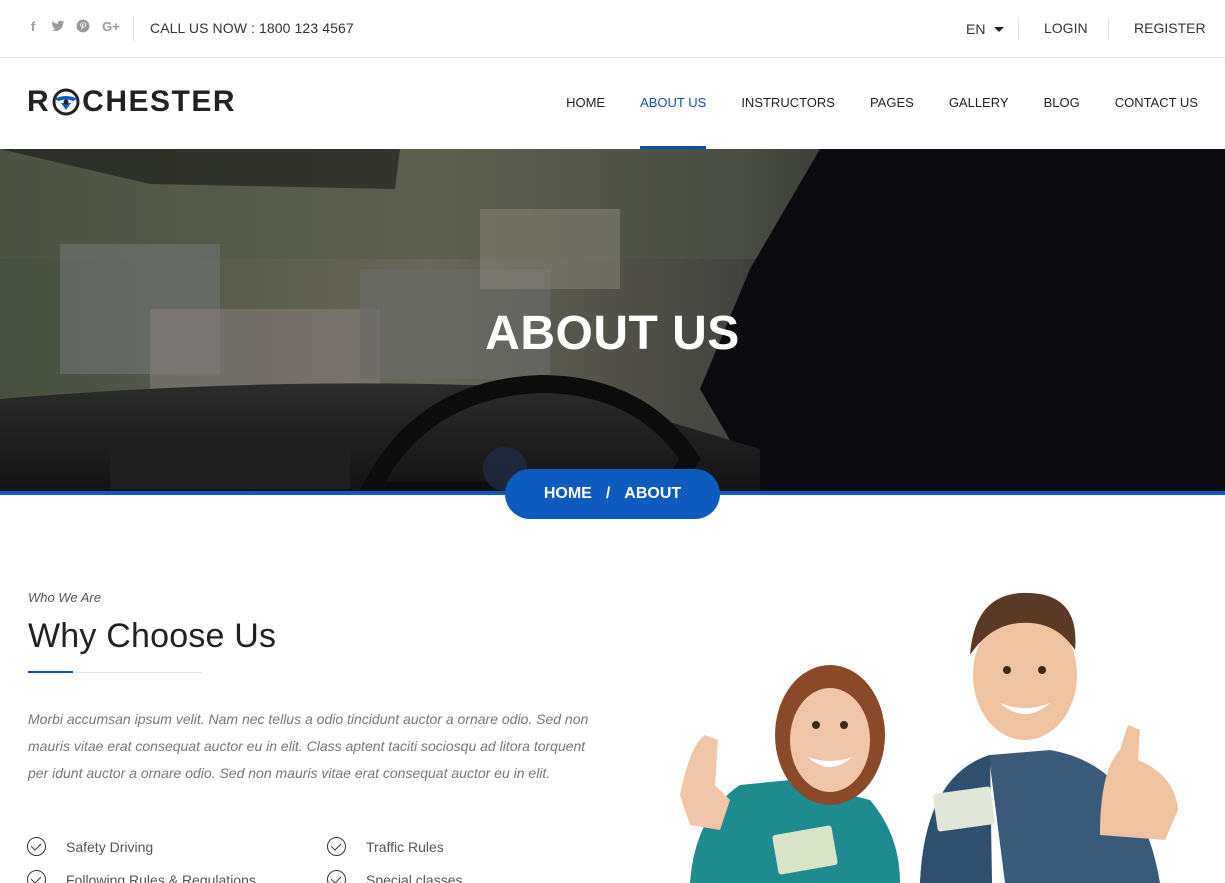 The width and height of the screenshot is (1225, 883). I want to click on feature-item: Following Rules & Regulations, so click(141, 876).